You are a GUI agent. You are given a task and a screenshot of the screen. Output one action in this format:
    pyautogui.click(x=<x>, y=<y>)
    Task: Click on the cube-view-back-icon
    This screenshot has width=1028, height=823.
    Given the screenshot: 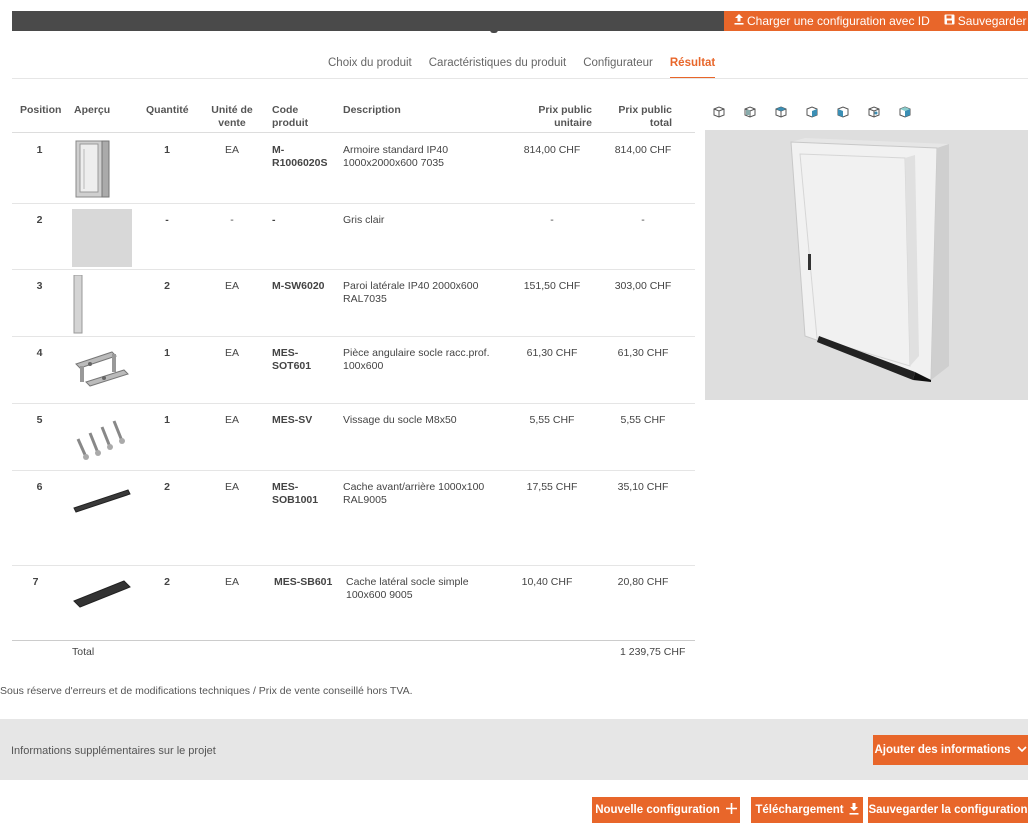 What is the action you would take?
    pyautogui.click(x=750, y=112)
    